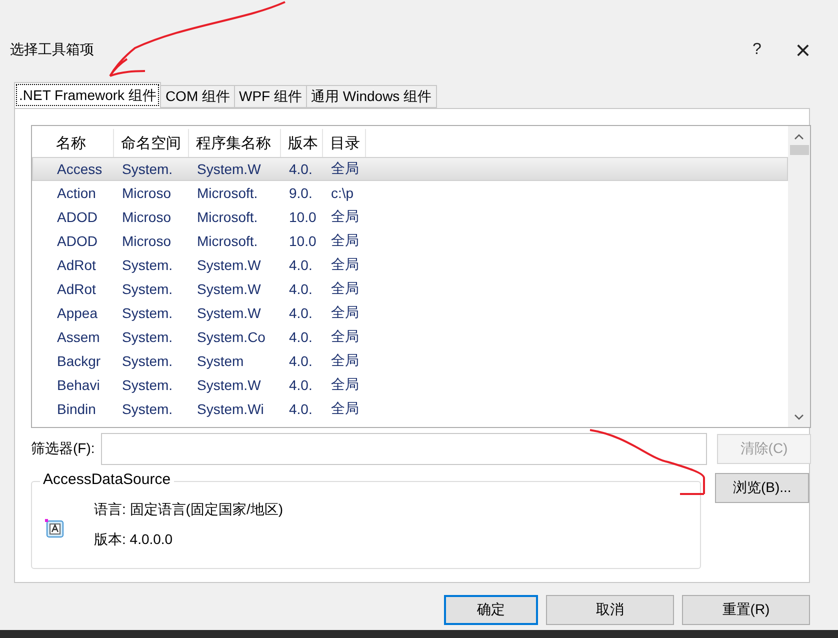  Describe the element at coordinates (799, 417) in the screenshot. I see `scroll-down-icon` at that location.